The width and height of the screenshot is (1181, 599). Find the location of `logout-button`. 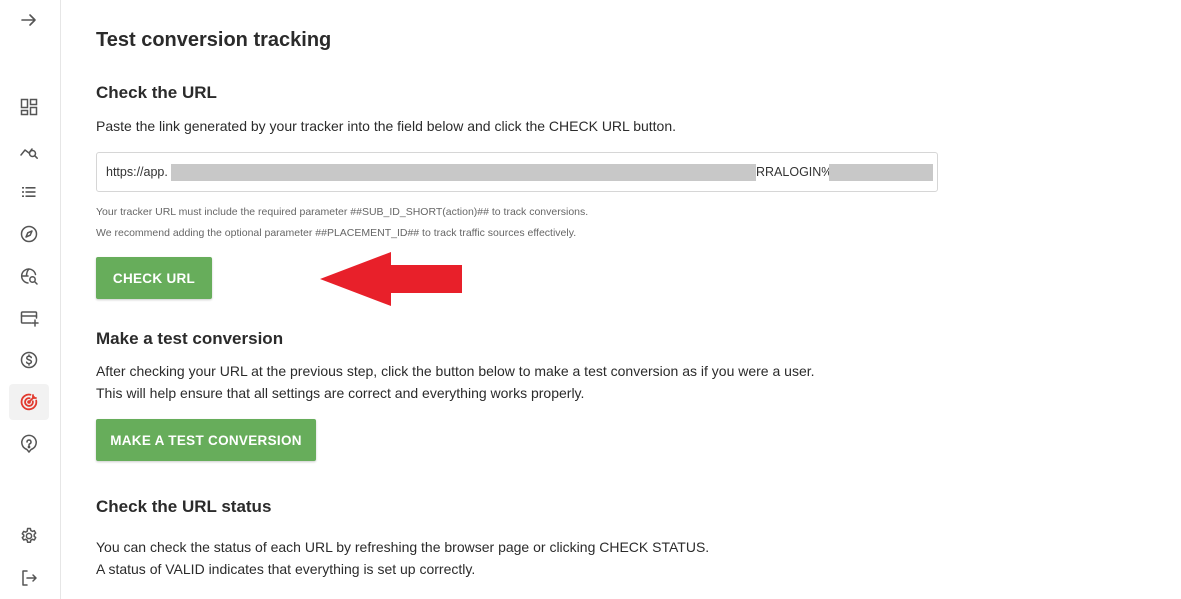

logout-button is located at coordinates (29, 578).